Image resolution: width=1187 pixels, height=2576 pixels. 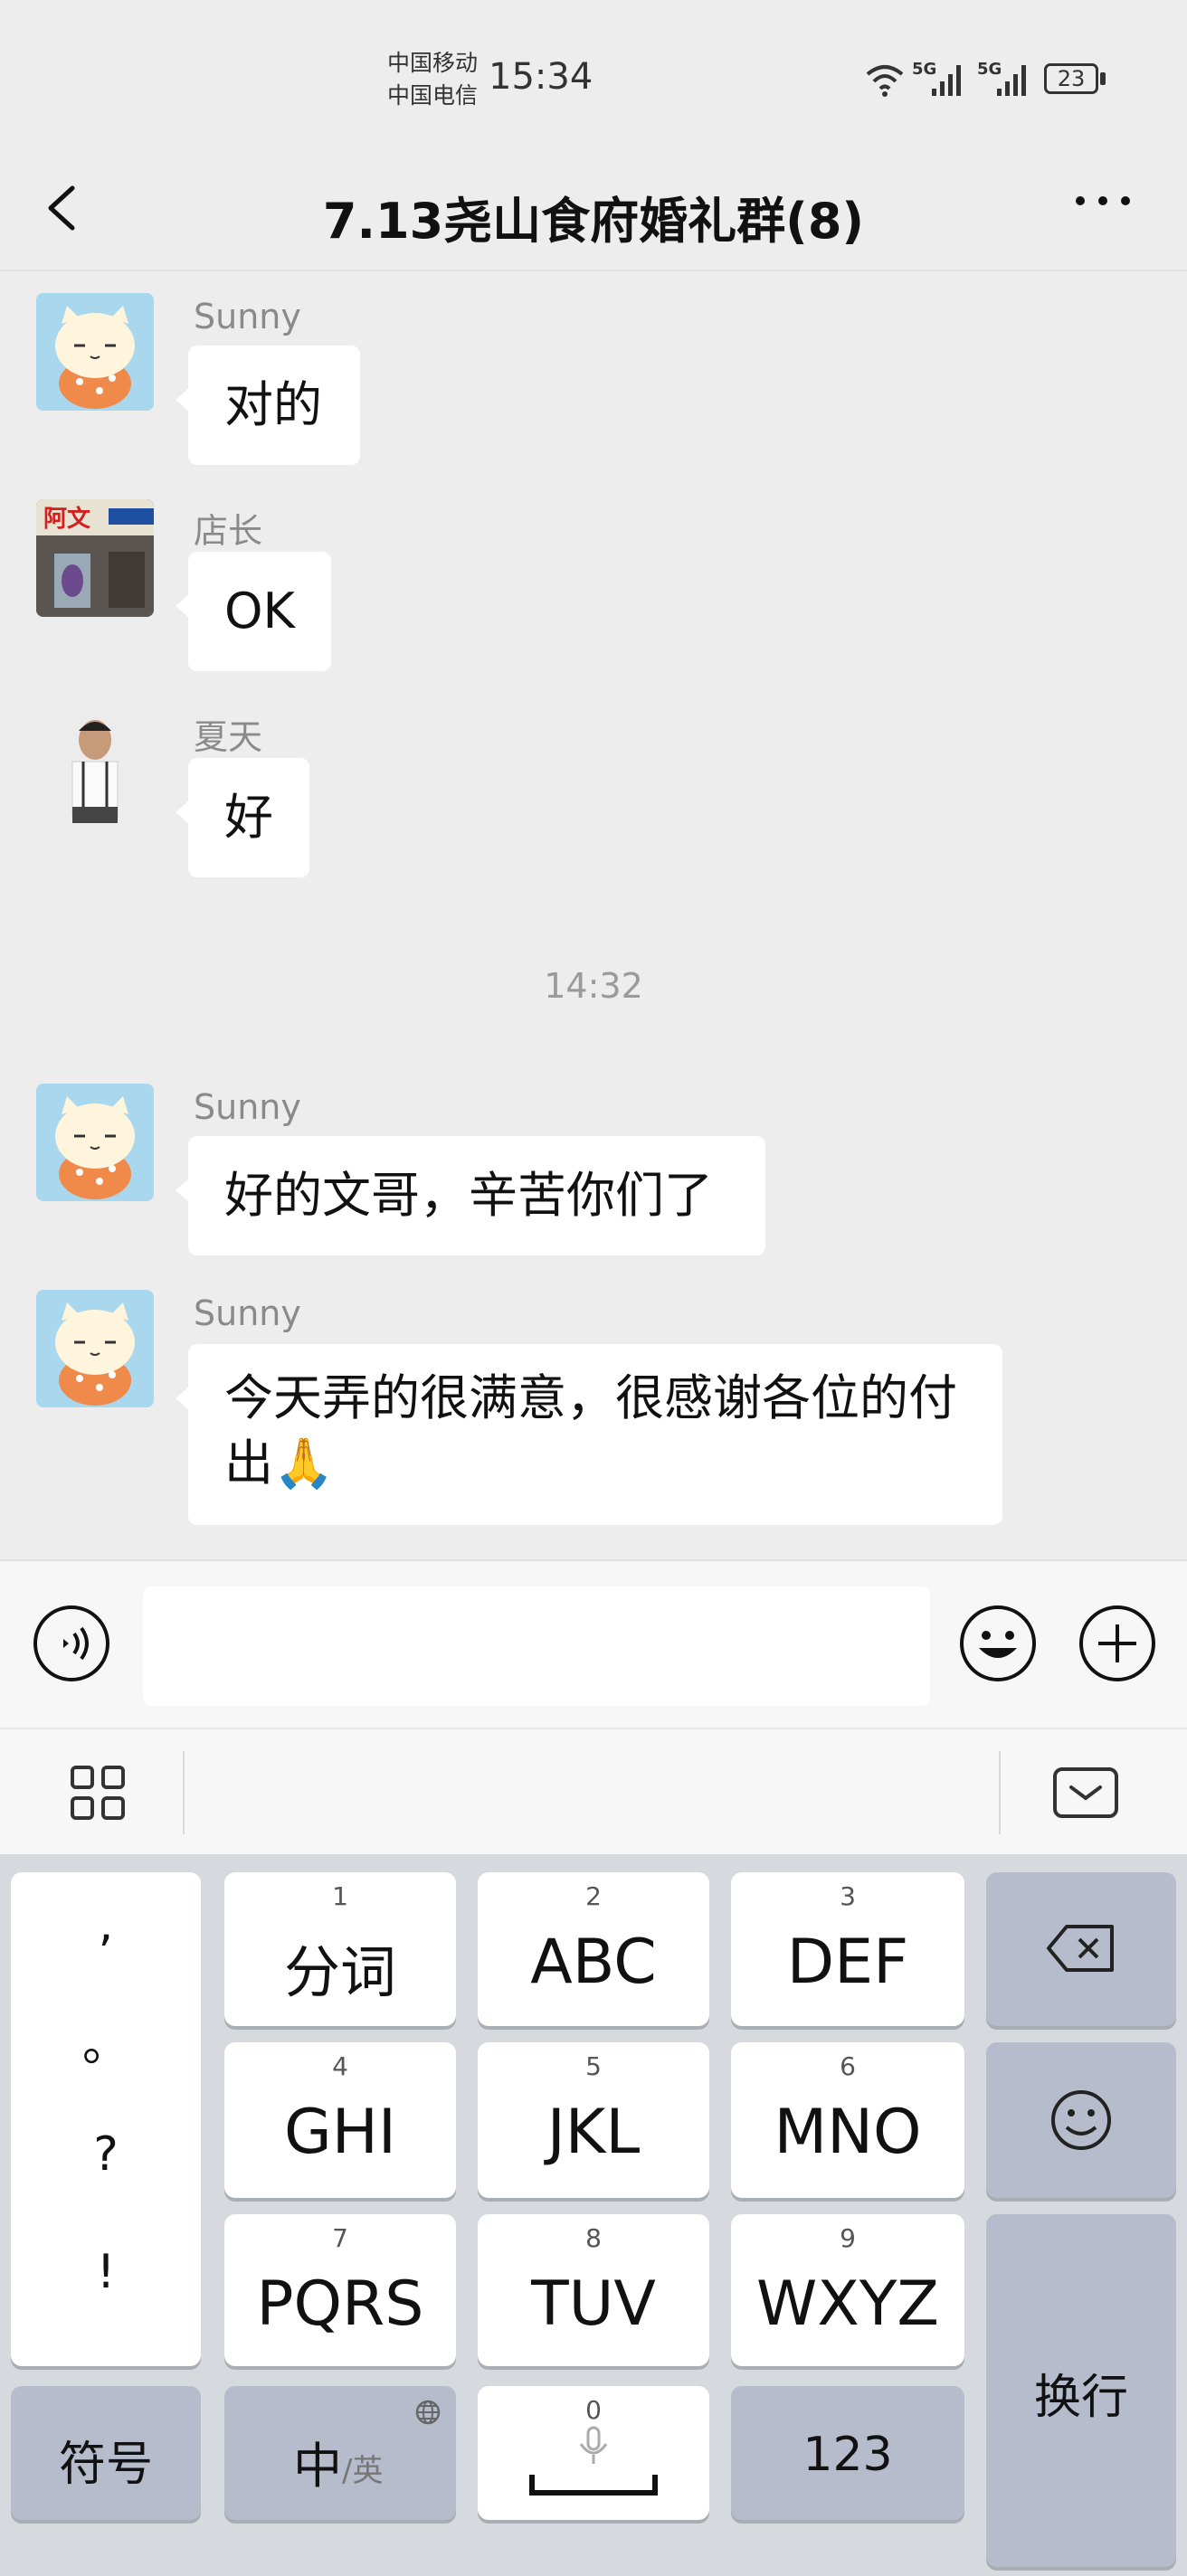 I want to click on key-6: 6 MNO, so click(x=847, y=2120).